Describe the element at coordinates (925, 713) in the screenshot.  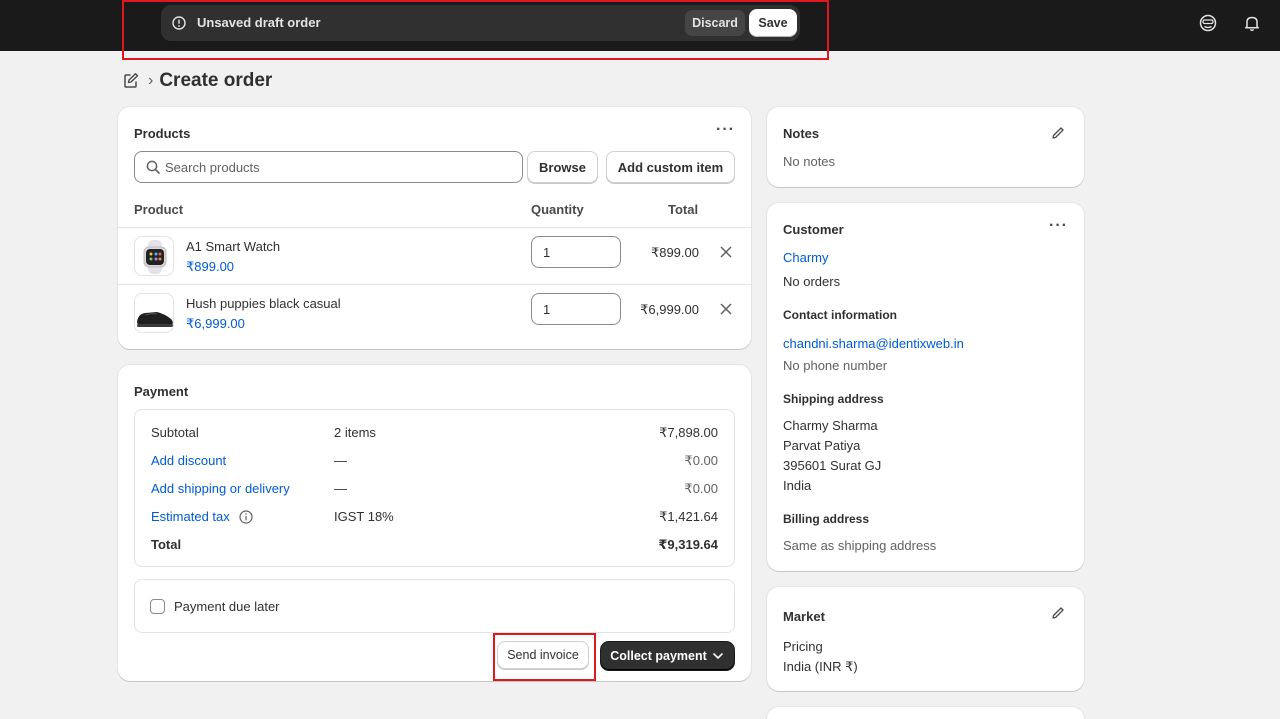
I see `next-card` at that location.